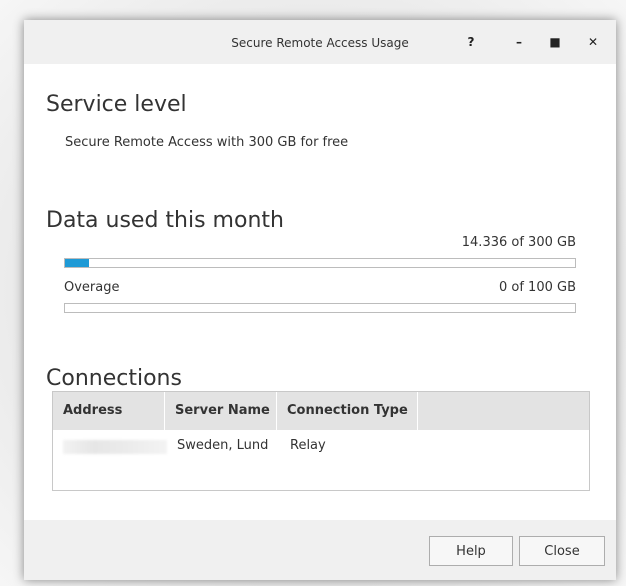  Describe the element at coordinates (320, 550) in the screenshot. I see `footer-bar: Help Close` at that location.